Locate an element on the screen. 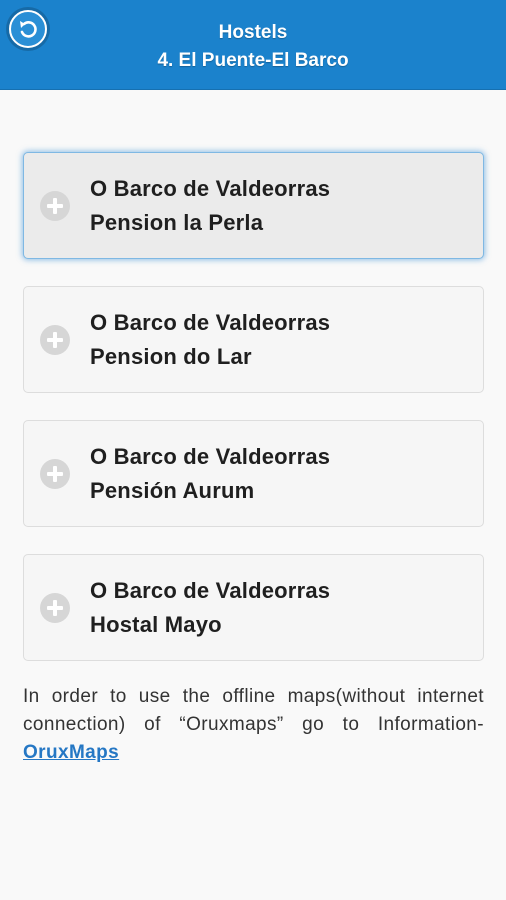 The image size is (506, 900). list-item: O Barco de Valdeorras Pensión Aurum is located at coordinates (253, 473).